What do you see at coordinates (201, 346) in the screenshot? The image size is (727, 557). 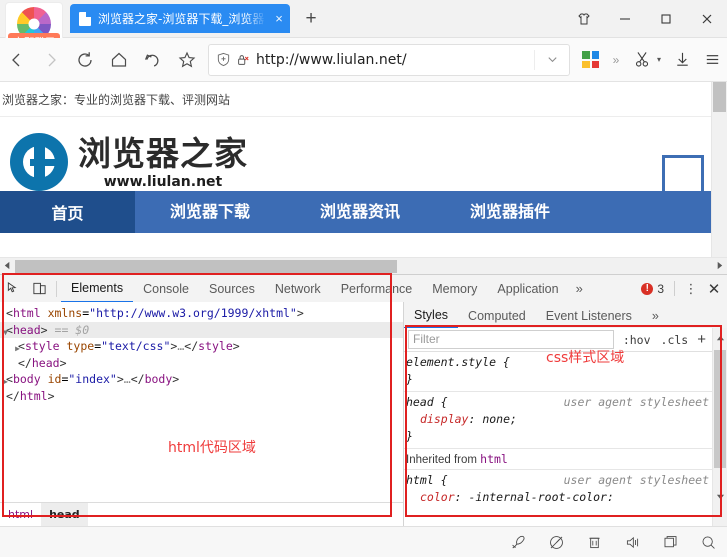 I see `dom-tree-line: ▶ <style type="text/css">…</style>` at bounding box center [201, 346].